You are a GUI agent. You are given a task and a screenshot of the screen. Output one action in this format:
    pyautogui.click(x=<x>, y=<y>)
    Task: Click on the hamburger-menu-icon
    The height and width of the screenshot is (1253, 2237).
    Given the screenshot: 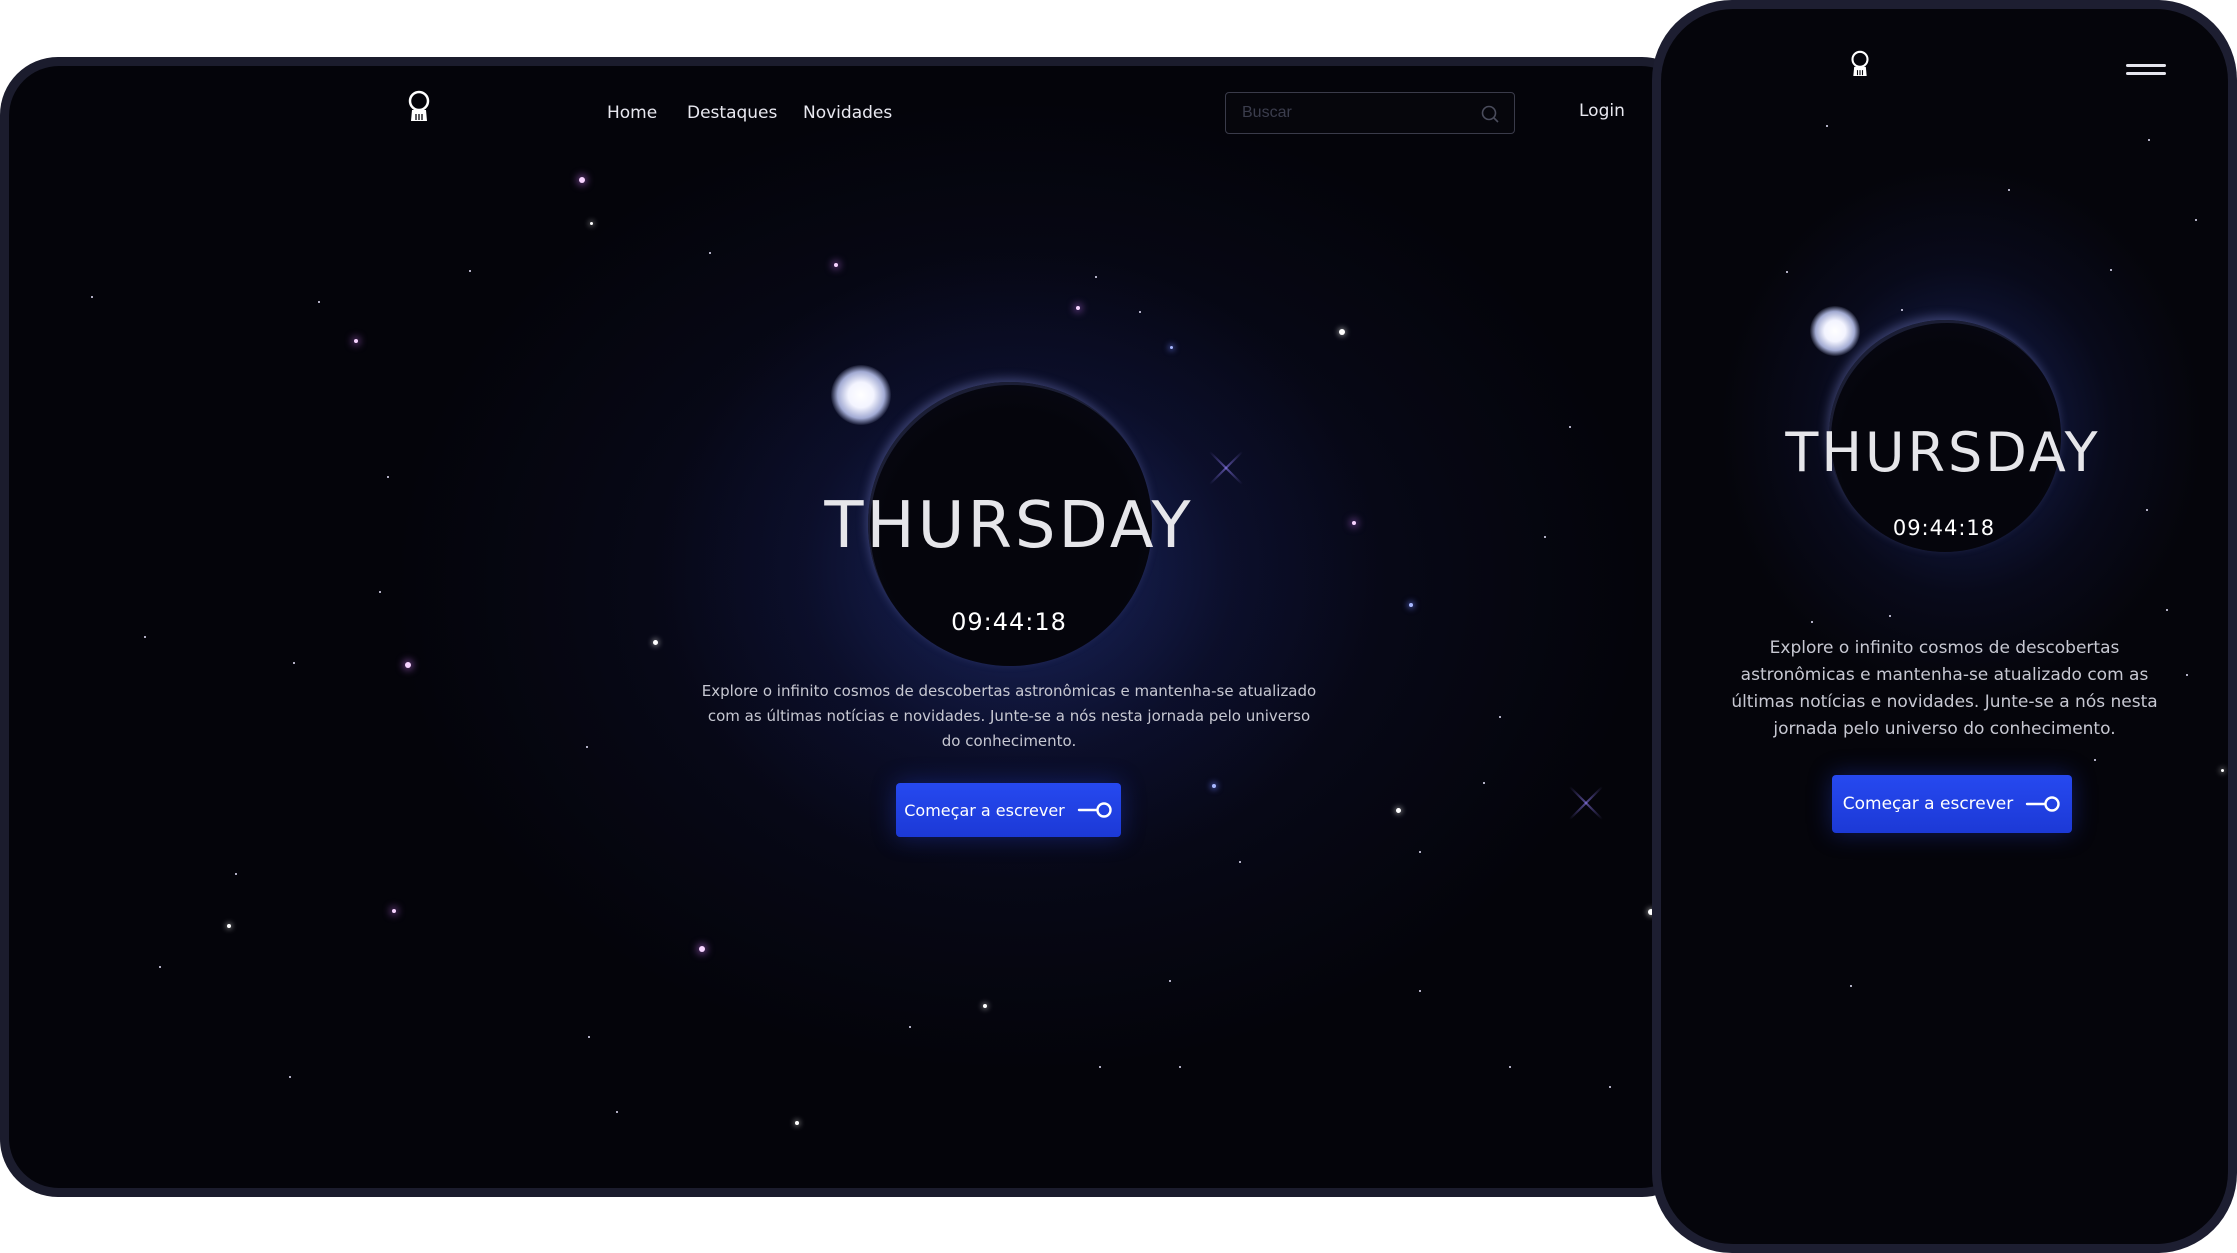 What is the action you would take?
    pyautogui.click(x=2146, y=71)
    